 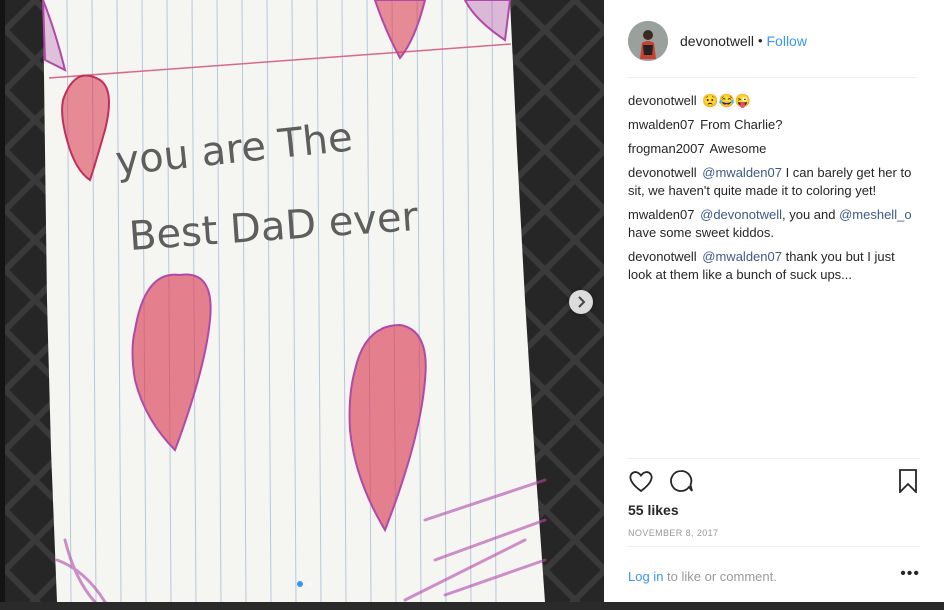 I want to click on carousel-dot-active, so click(x=300, y=584).